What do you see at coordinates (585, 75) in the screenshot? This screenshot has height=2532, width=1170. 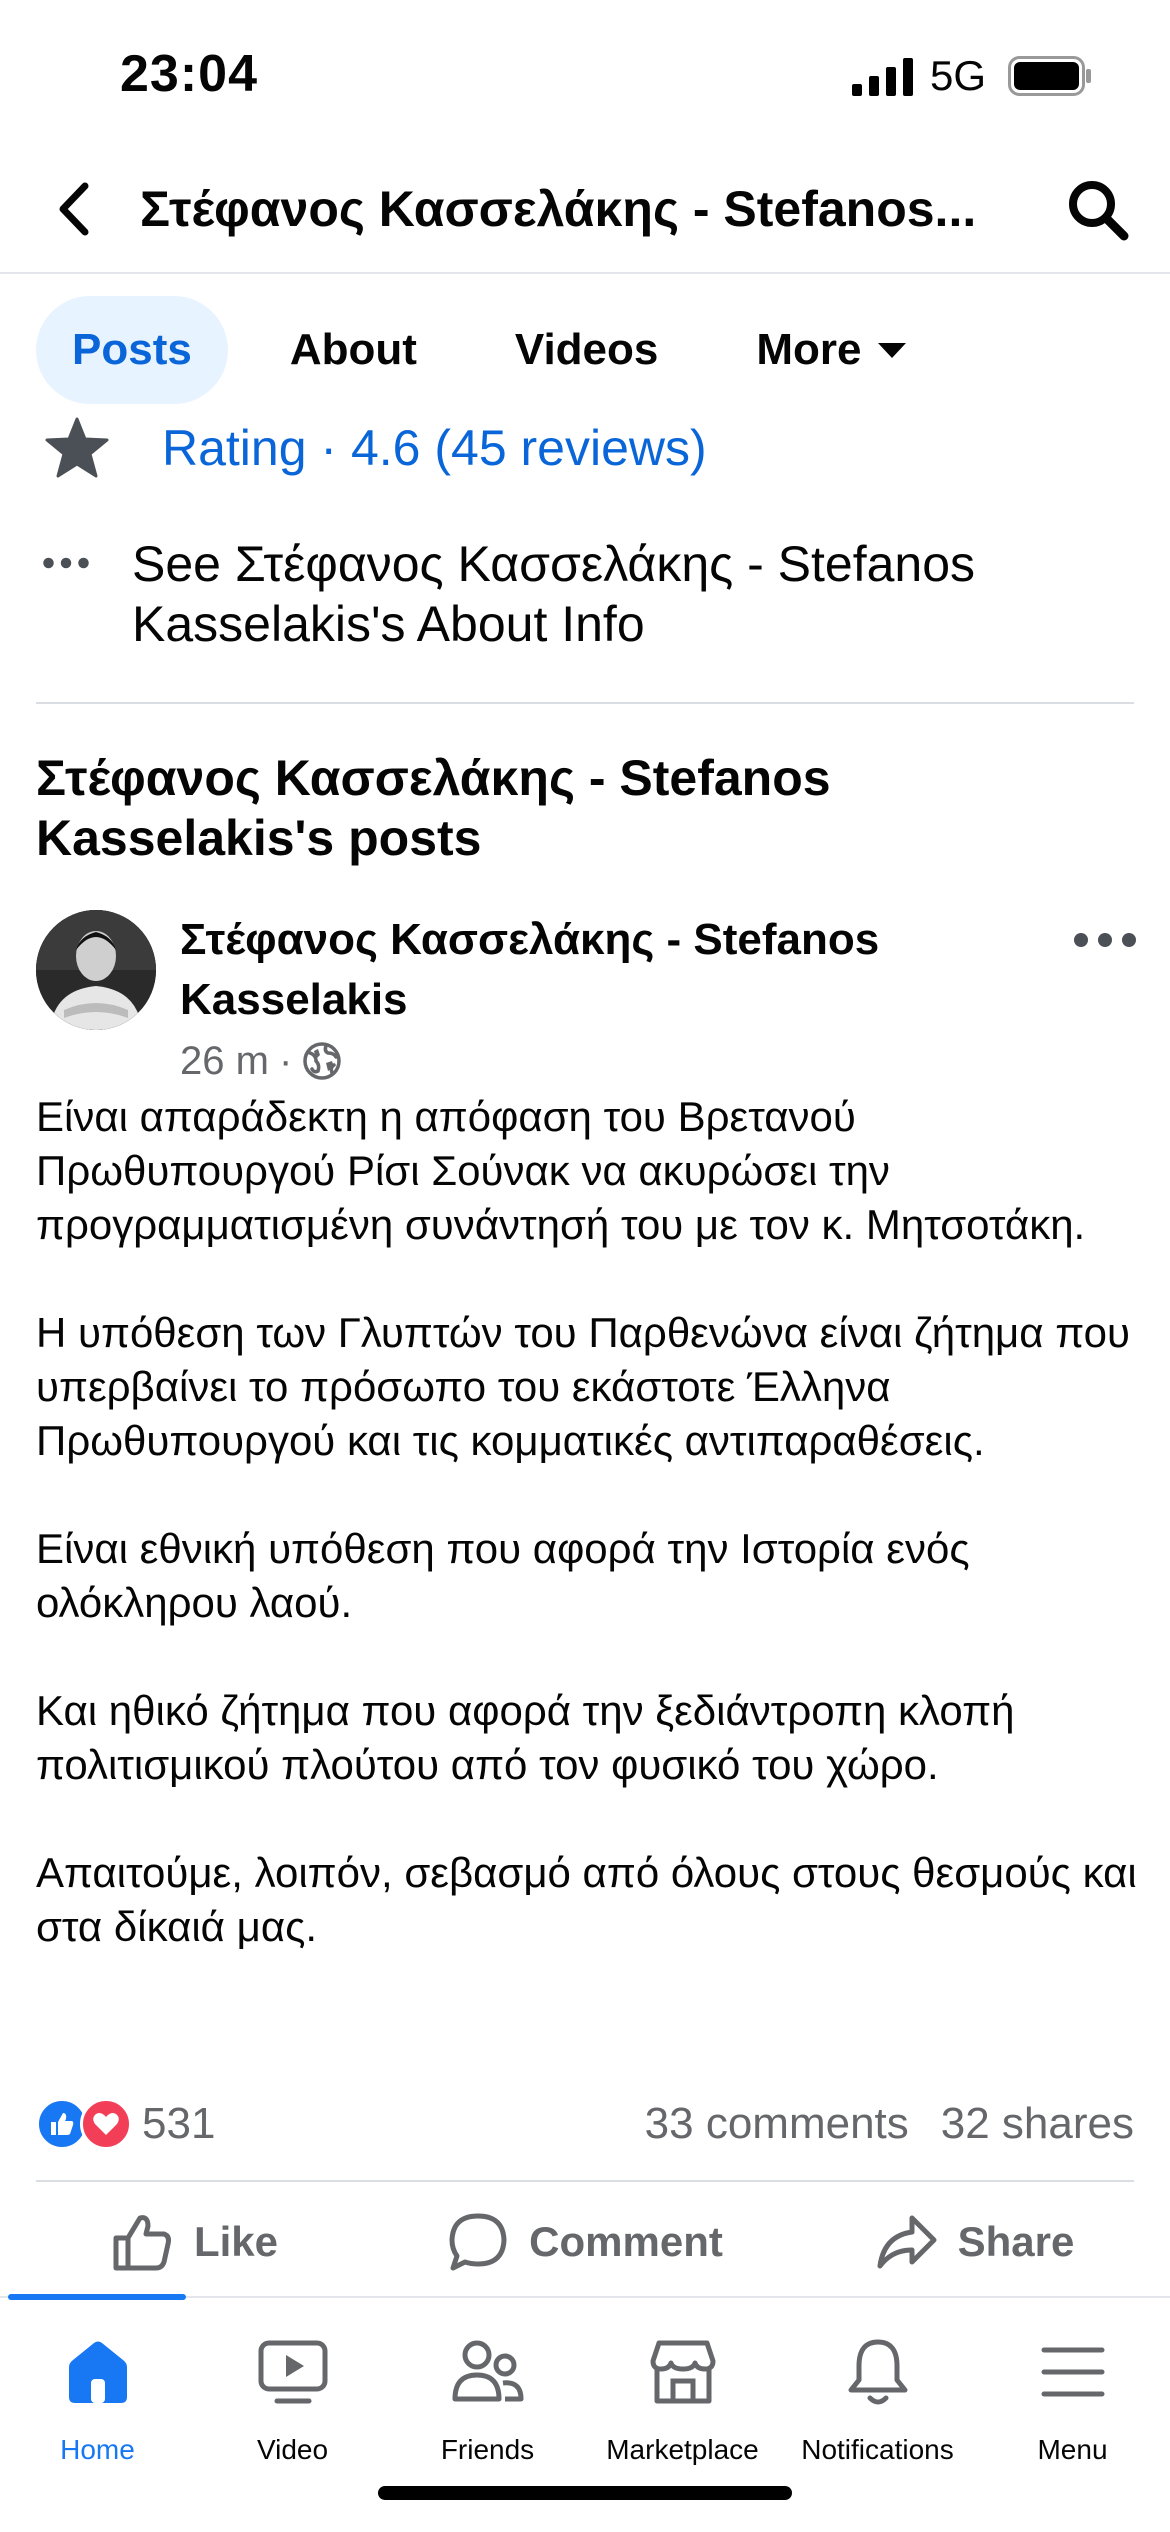 I see `status-bar: 23:04 5G` at bounding box center [585, 75].